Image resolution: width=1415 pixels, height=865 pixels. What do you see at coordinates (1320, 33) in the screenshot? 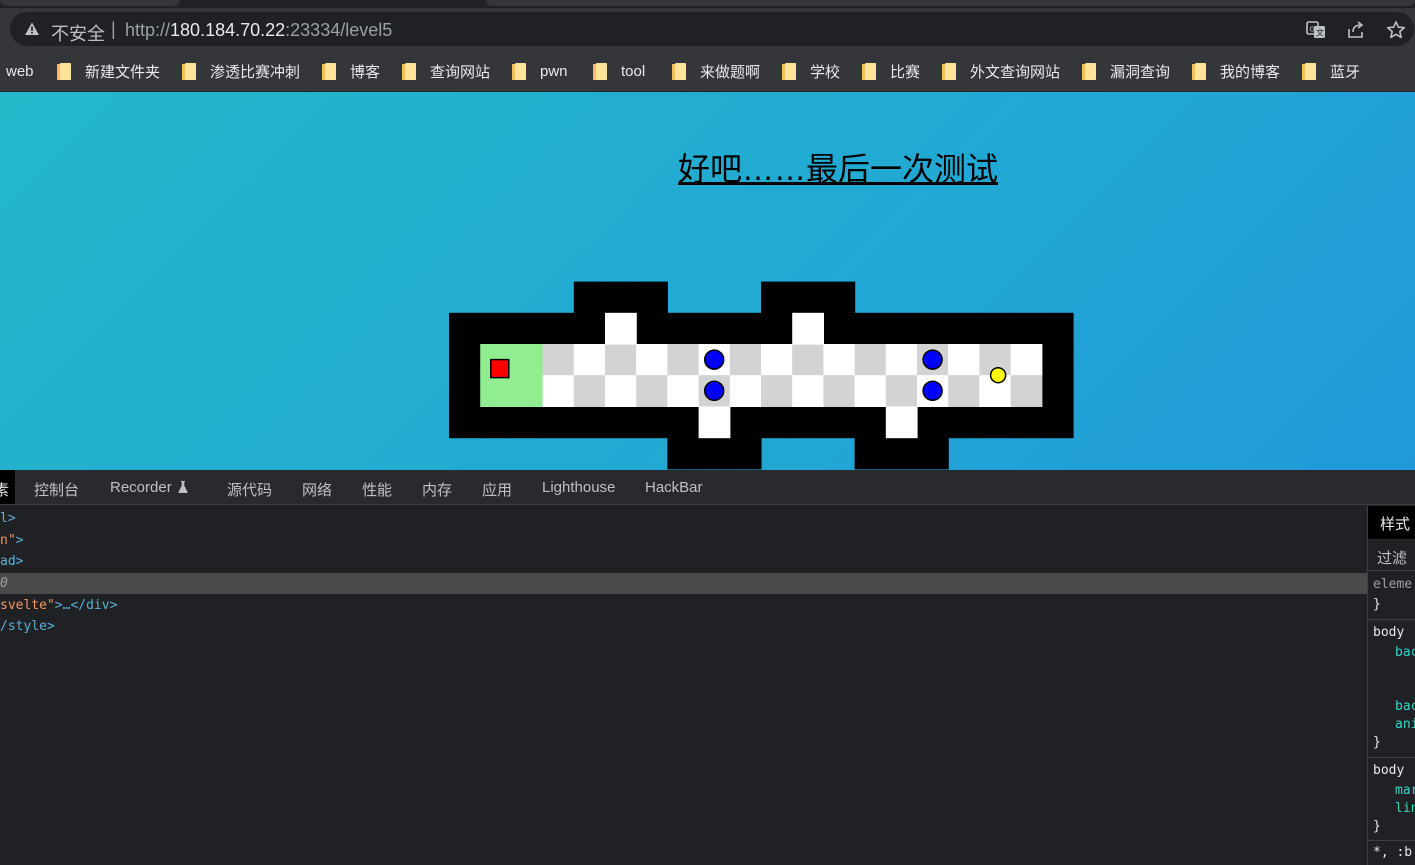
I see `svg-text: 文` at bounding box center [1320, 33].